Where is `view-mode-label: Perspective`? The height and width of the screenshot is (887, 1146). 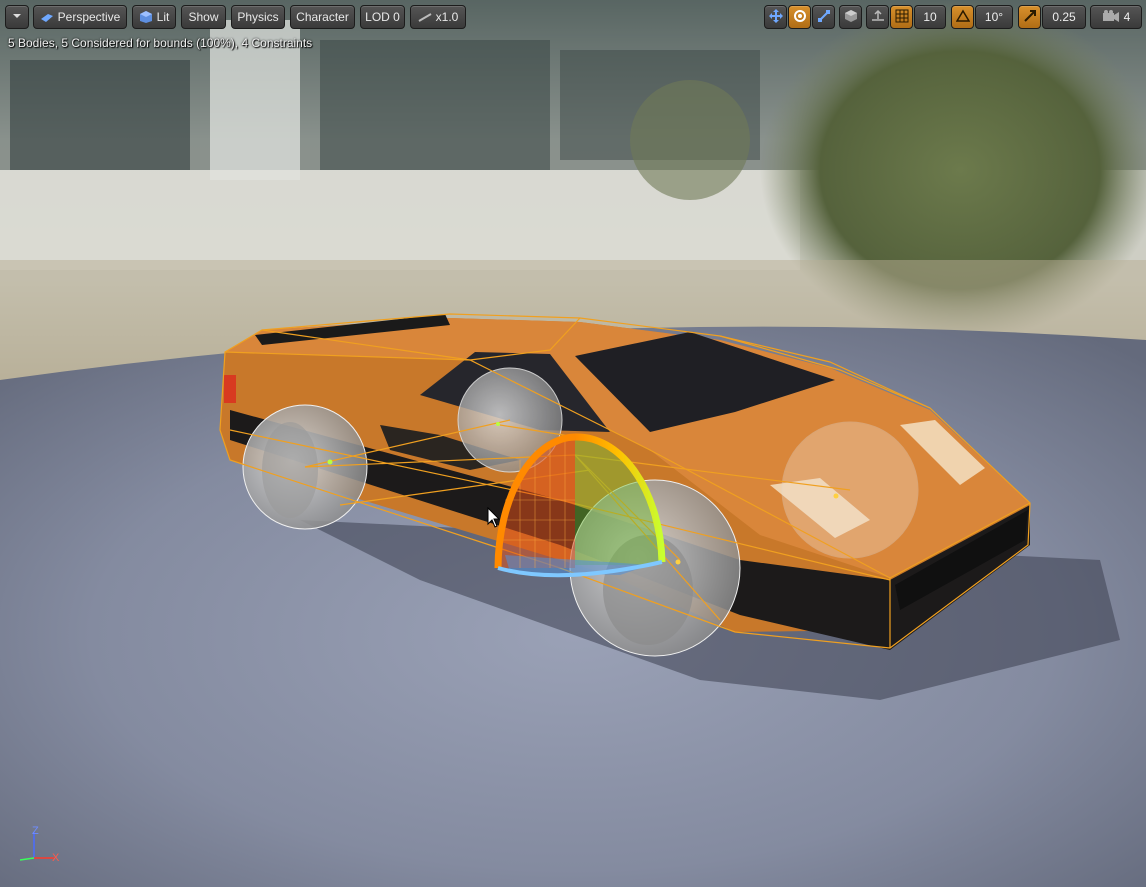 view-mode-label: Perspective is located at coordinates (89, 17).